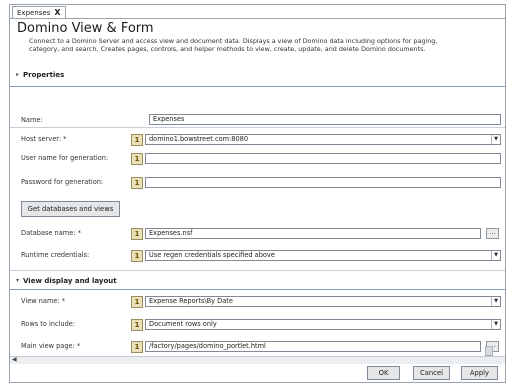 The height and width of the screenshot is (385, 507). I want to click on section-view-display-label: View display and layout, so click(70, 281).